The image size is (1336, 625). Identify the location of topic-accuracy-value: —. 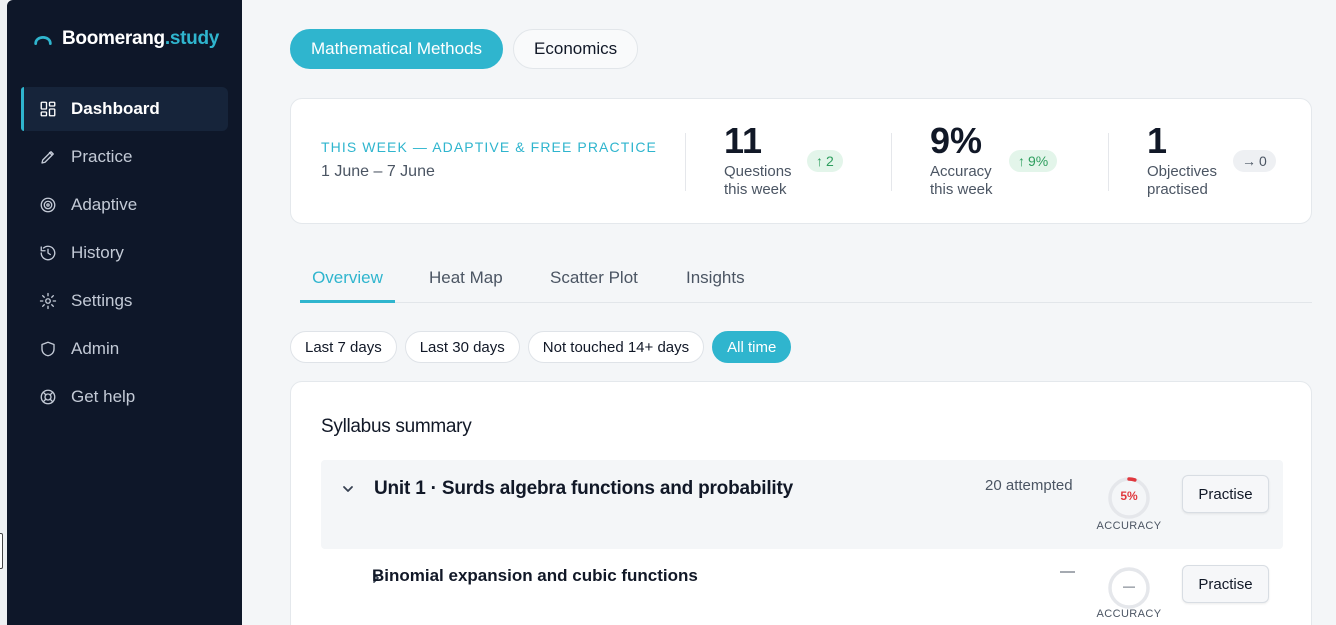
(1129, 586).